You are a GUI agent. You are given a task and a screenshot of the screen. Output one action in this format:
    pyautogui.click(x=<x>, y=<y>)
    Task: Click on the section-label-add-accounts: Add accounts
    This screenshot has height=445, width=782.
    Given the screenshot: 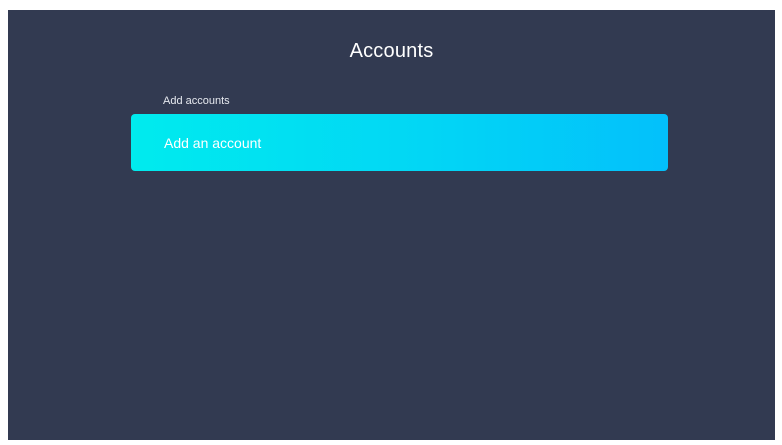 What is the action you would take?
    pyautogui.click(x=196, y=101)
    